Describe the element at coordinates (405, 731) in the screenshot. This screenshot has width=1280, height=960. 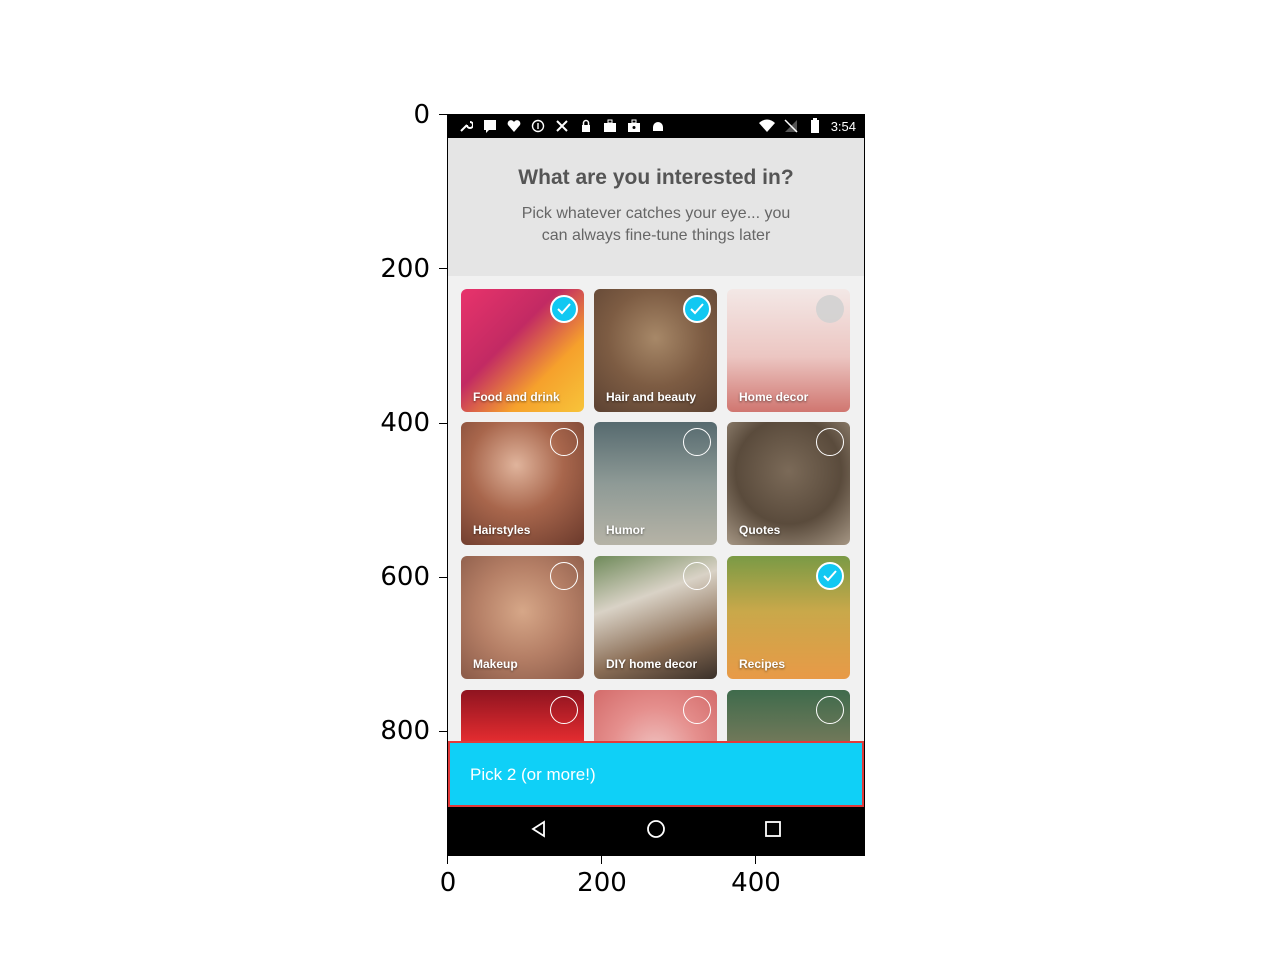
I see `y-tick-label: 800` at that location.